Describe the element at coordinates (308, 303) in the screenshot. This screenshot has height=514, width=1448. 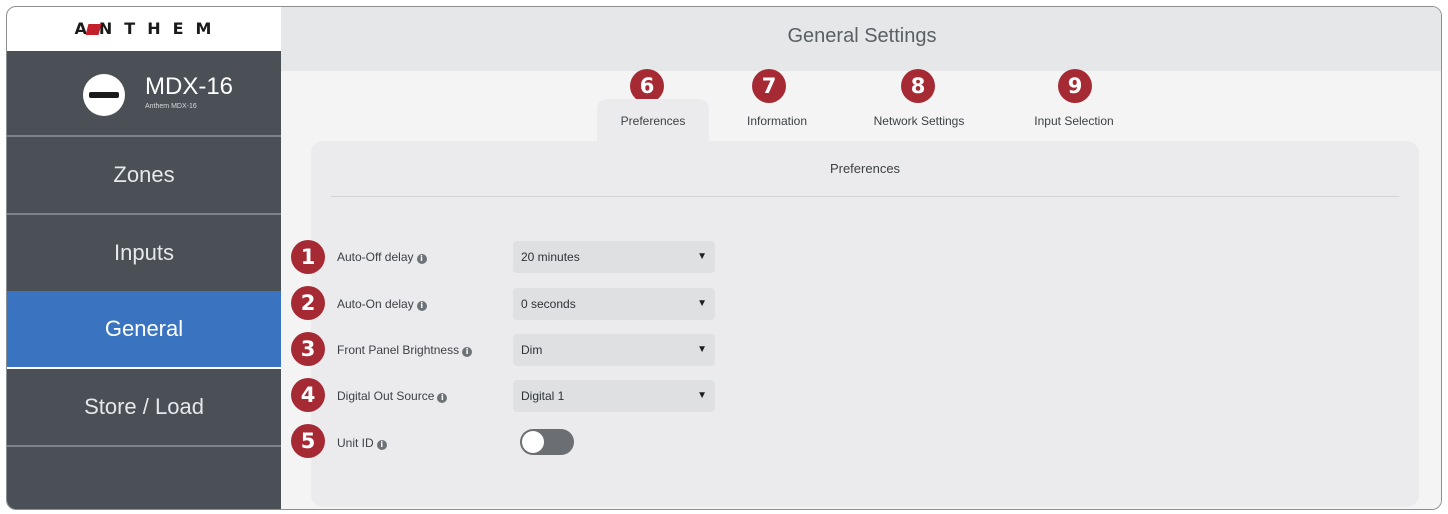
I see `callout-badge: 2` at that location.